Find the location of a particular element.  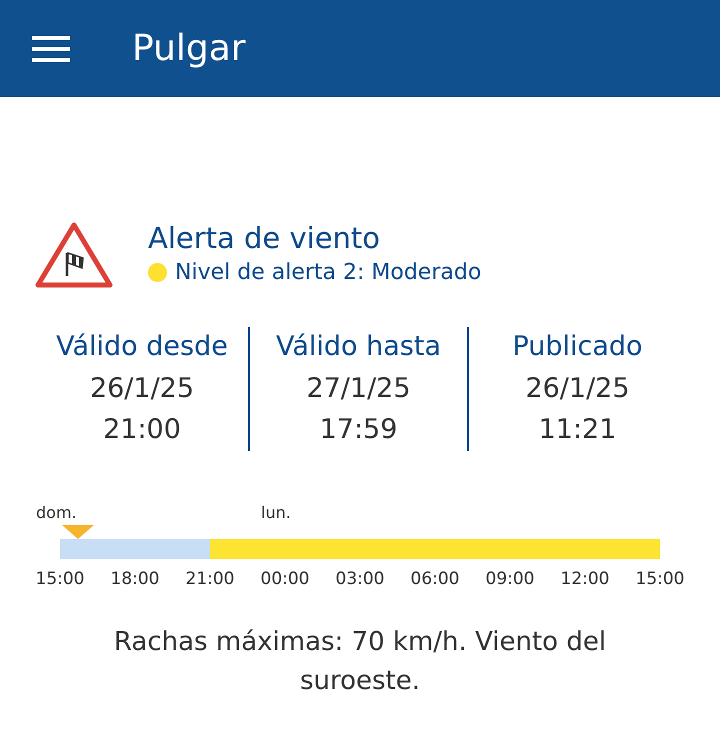

validity-label: Publicado is located at coordinates (577, 347).